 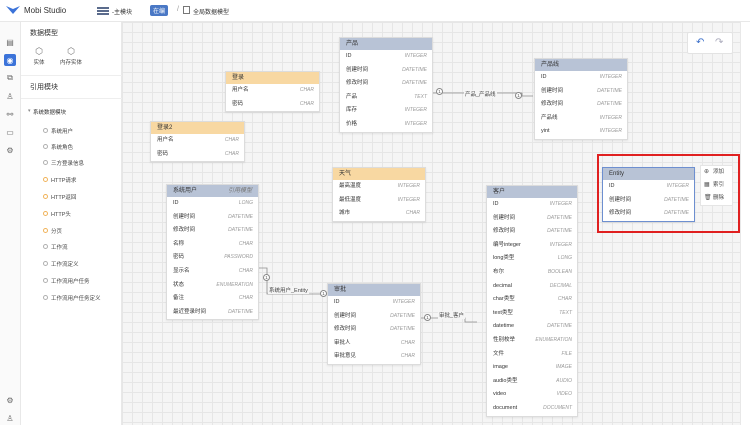 I want to click on tree-item: 工作流, so click(x=59, y=247).